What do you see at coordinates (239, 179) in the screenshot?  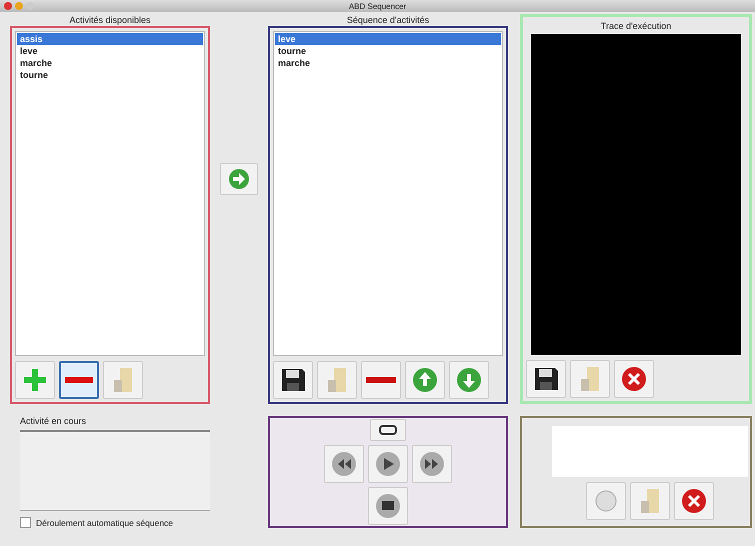 I see `add-to-sequence-button` at bounding box center [239, 179].